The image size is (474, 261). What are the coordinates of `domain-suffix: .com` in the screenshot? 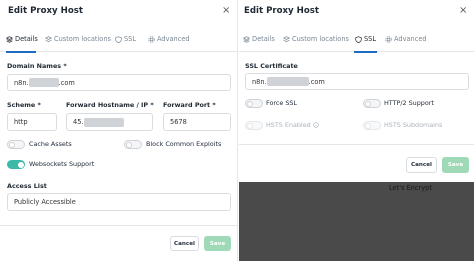 It's located at (66, 82).